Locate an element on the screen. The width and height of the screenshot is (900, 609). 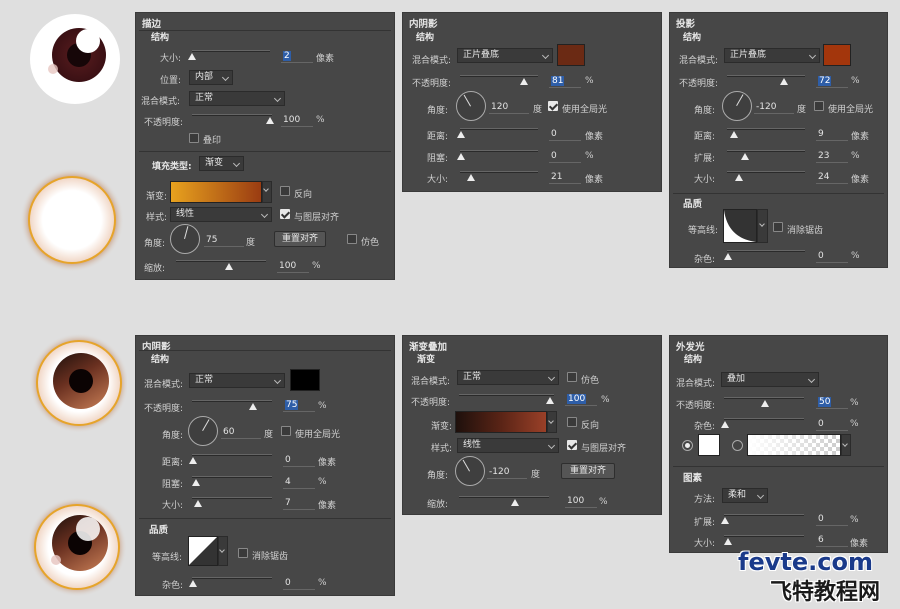
size-input: 24 is located at coordinates (832, 177).